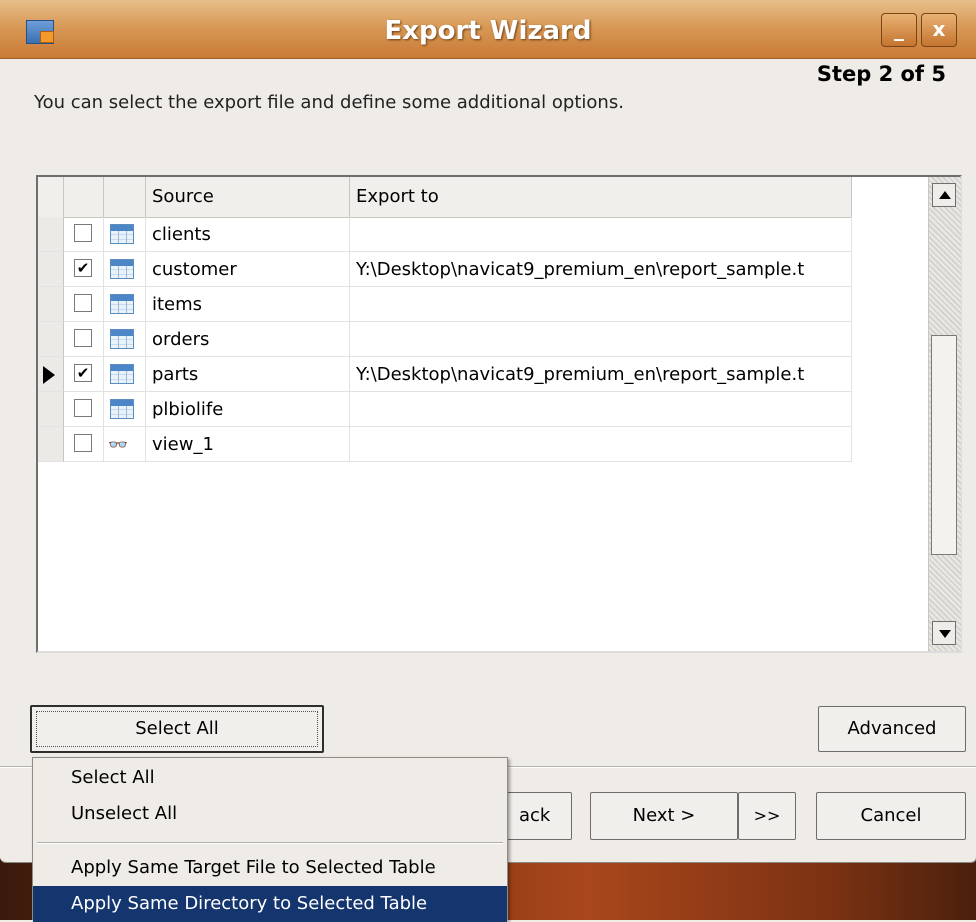 This screenshot has height=922, width=976. Describe the element at coordinates (891, 816) in the screenshot. I see `cancel-button: Cancel` at that location.